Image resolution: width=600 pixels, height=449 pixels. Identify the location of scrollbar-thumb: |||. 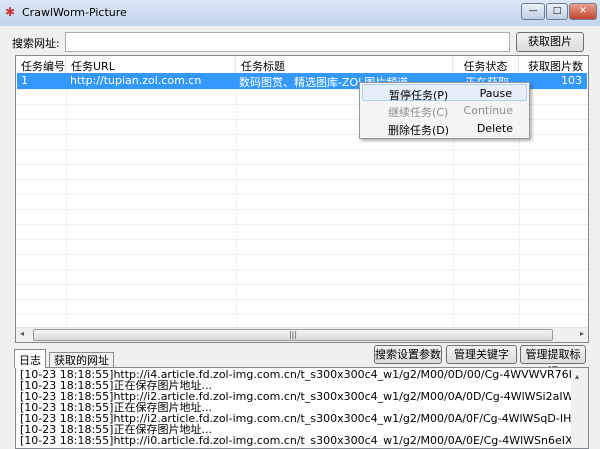
(293, 335).